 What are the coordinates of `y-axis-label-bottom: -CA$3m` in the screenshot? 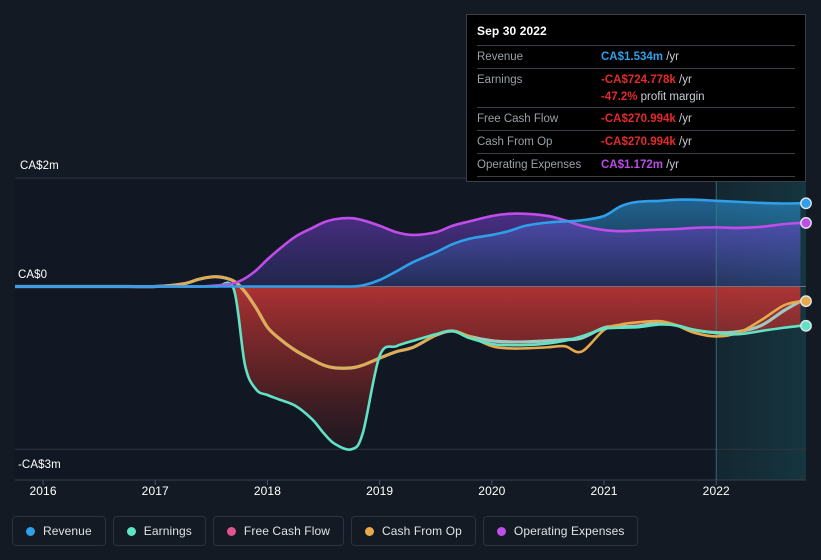 It's located at (39, 465).